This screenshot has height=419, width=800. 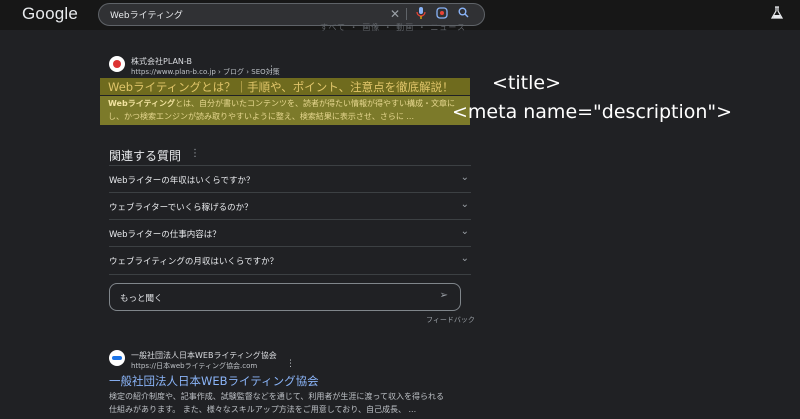 What do you see at coordinates (315, 103) in the screenshot?
I see `description-text: とは、自分が書いたコンテンツを、読者が得たい情報が得やすい構成・文章に` at bounding box center [315, 103].